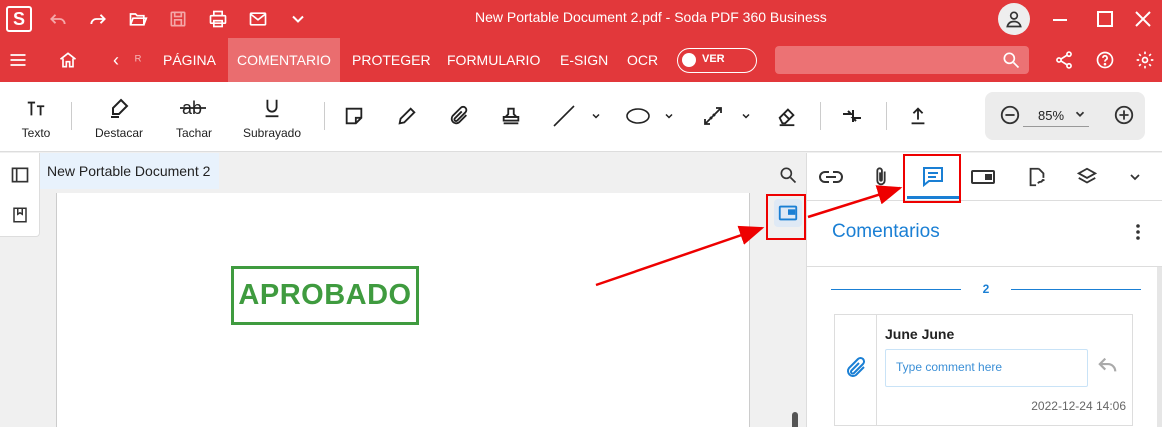 This screenshot has height=427, width=1162. What do you see at coordinates (1064, 60) in the screenshot?
I see `share-icon` at bounding box center [1064, 60].